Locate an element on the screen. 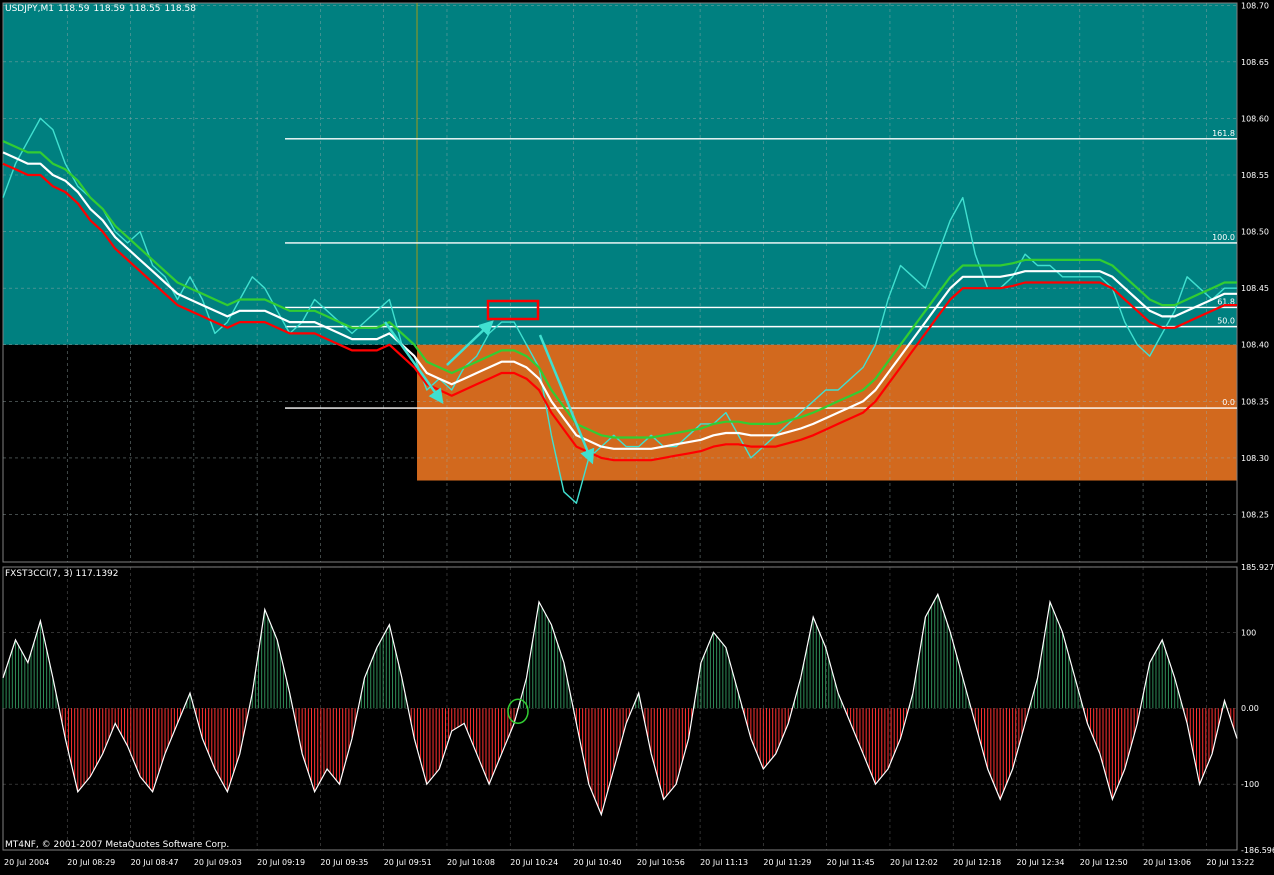 This screenshot has width=1274, height=875. indicator-tick-label: 100 is located at coordinates (1248, 632).